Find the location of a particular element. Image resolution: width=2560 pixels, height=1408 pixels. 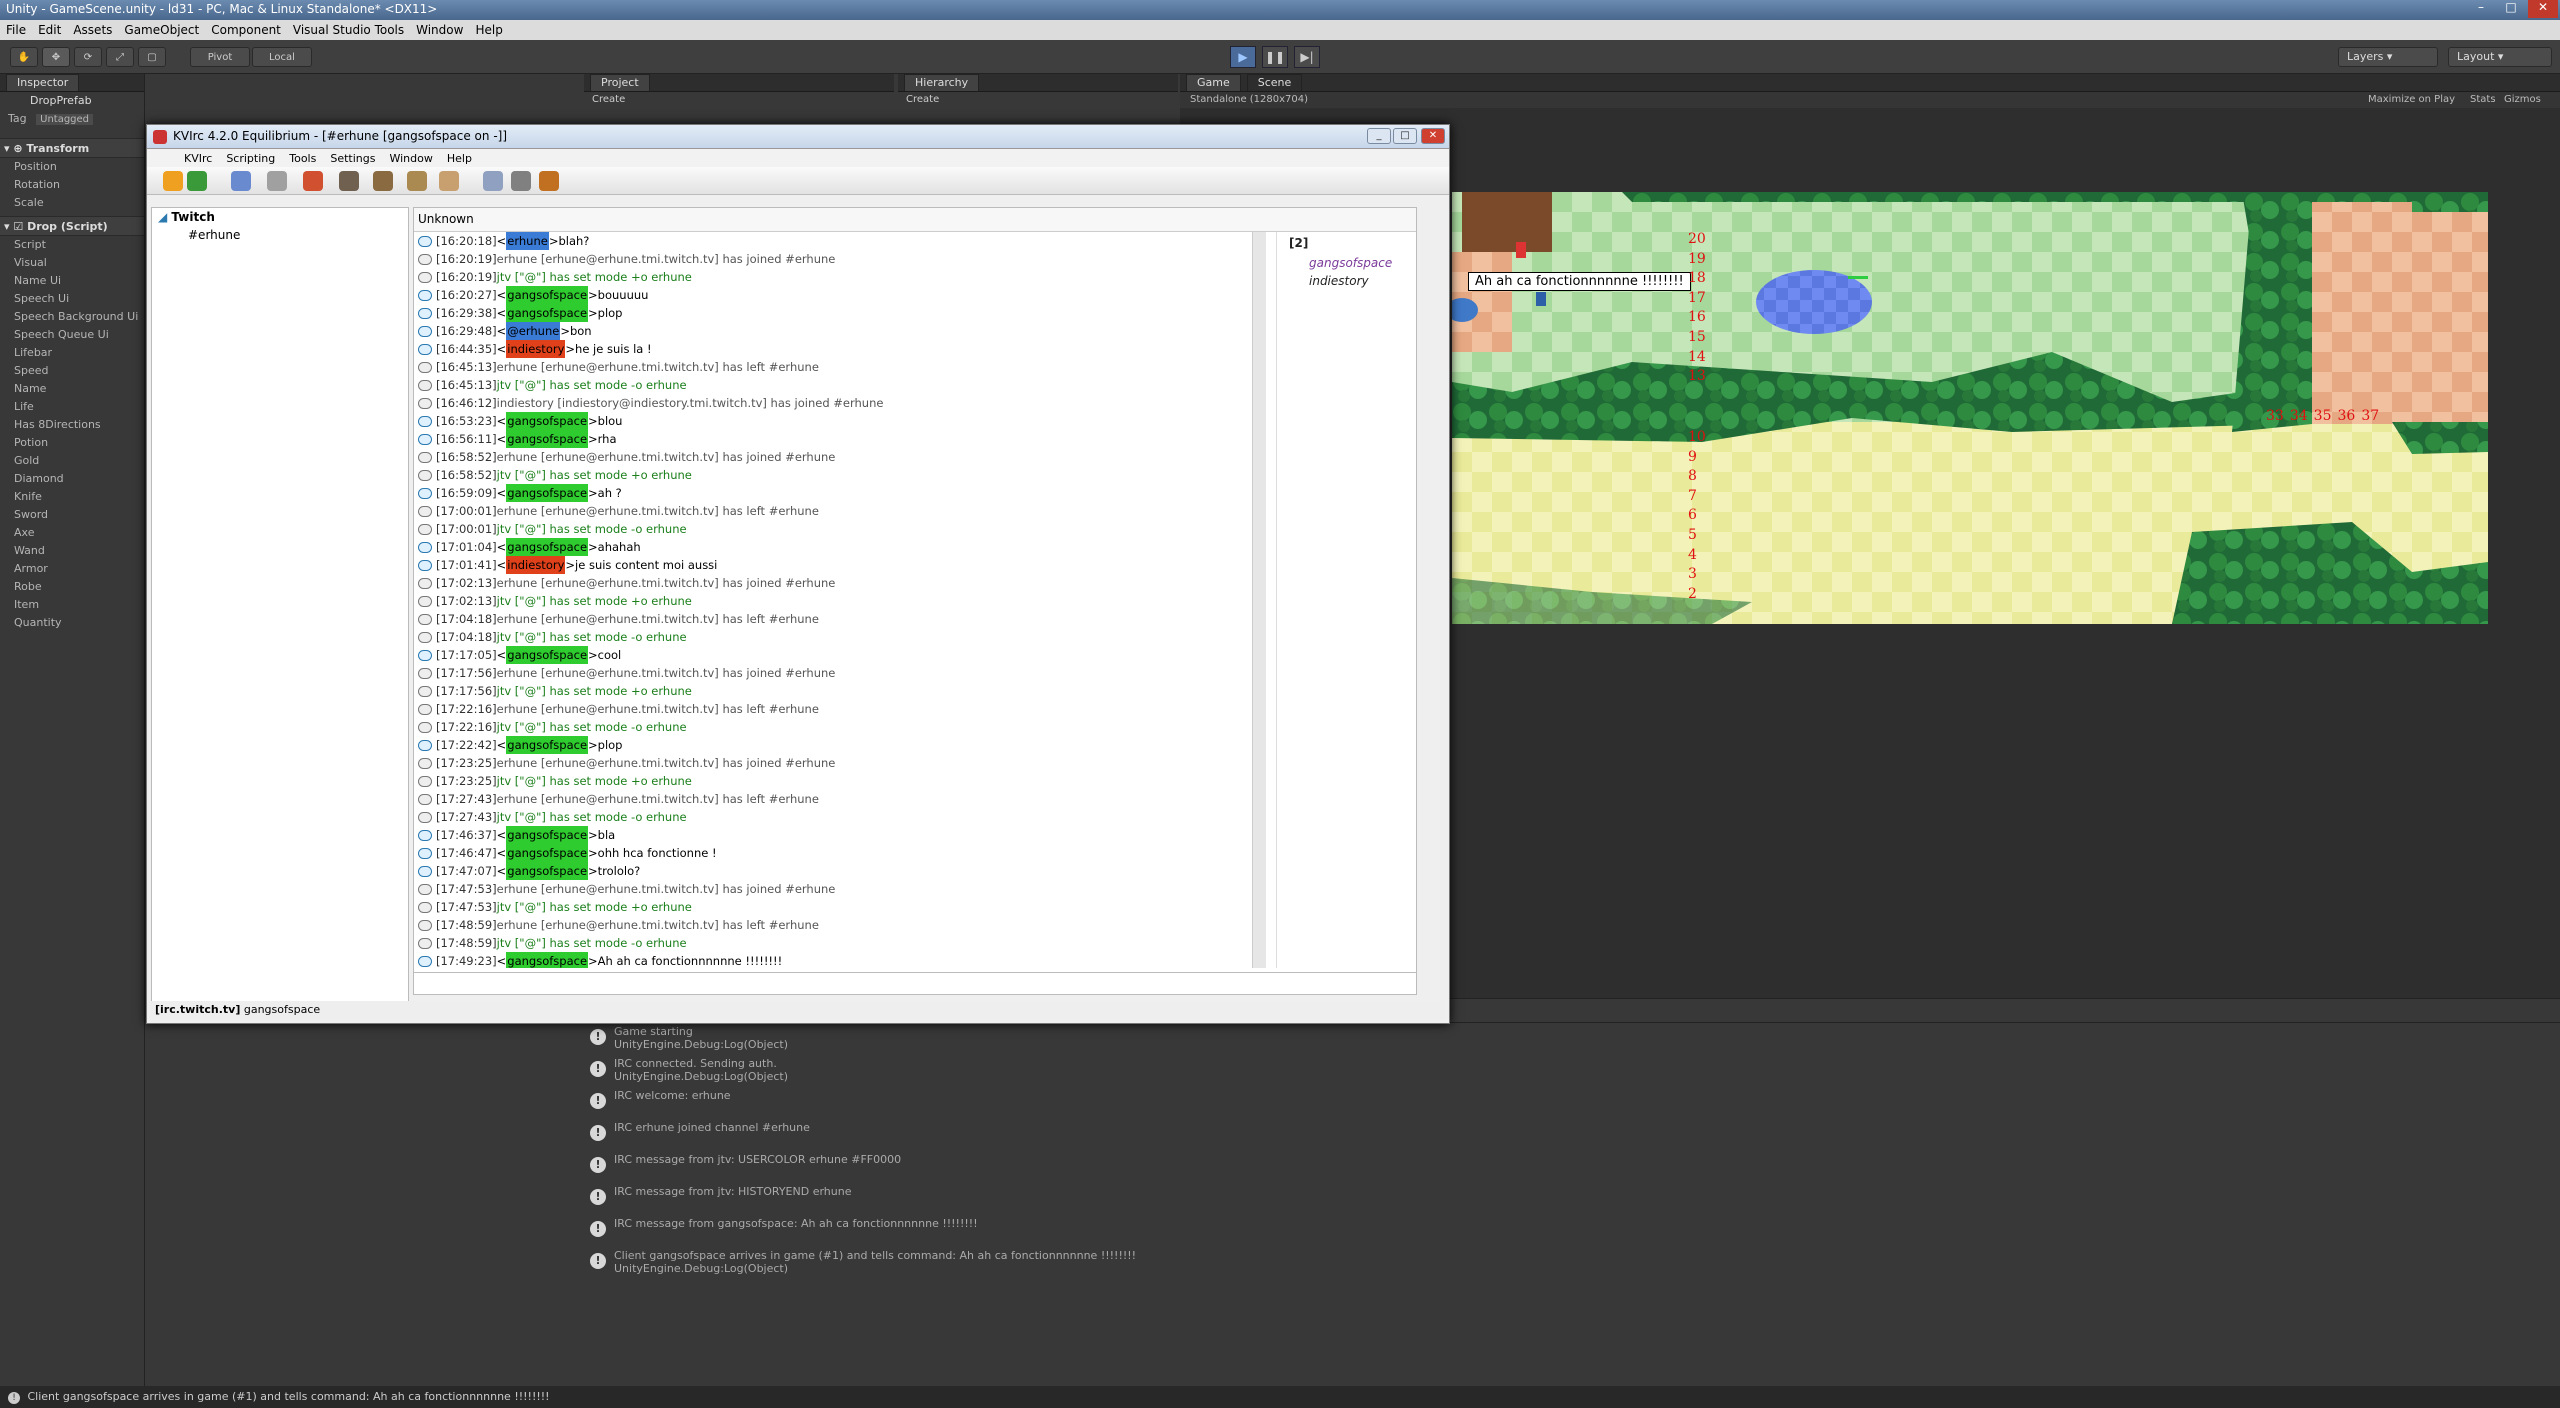

channel-topic: Unknown is located at coordinates (915, 220).